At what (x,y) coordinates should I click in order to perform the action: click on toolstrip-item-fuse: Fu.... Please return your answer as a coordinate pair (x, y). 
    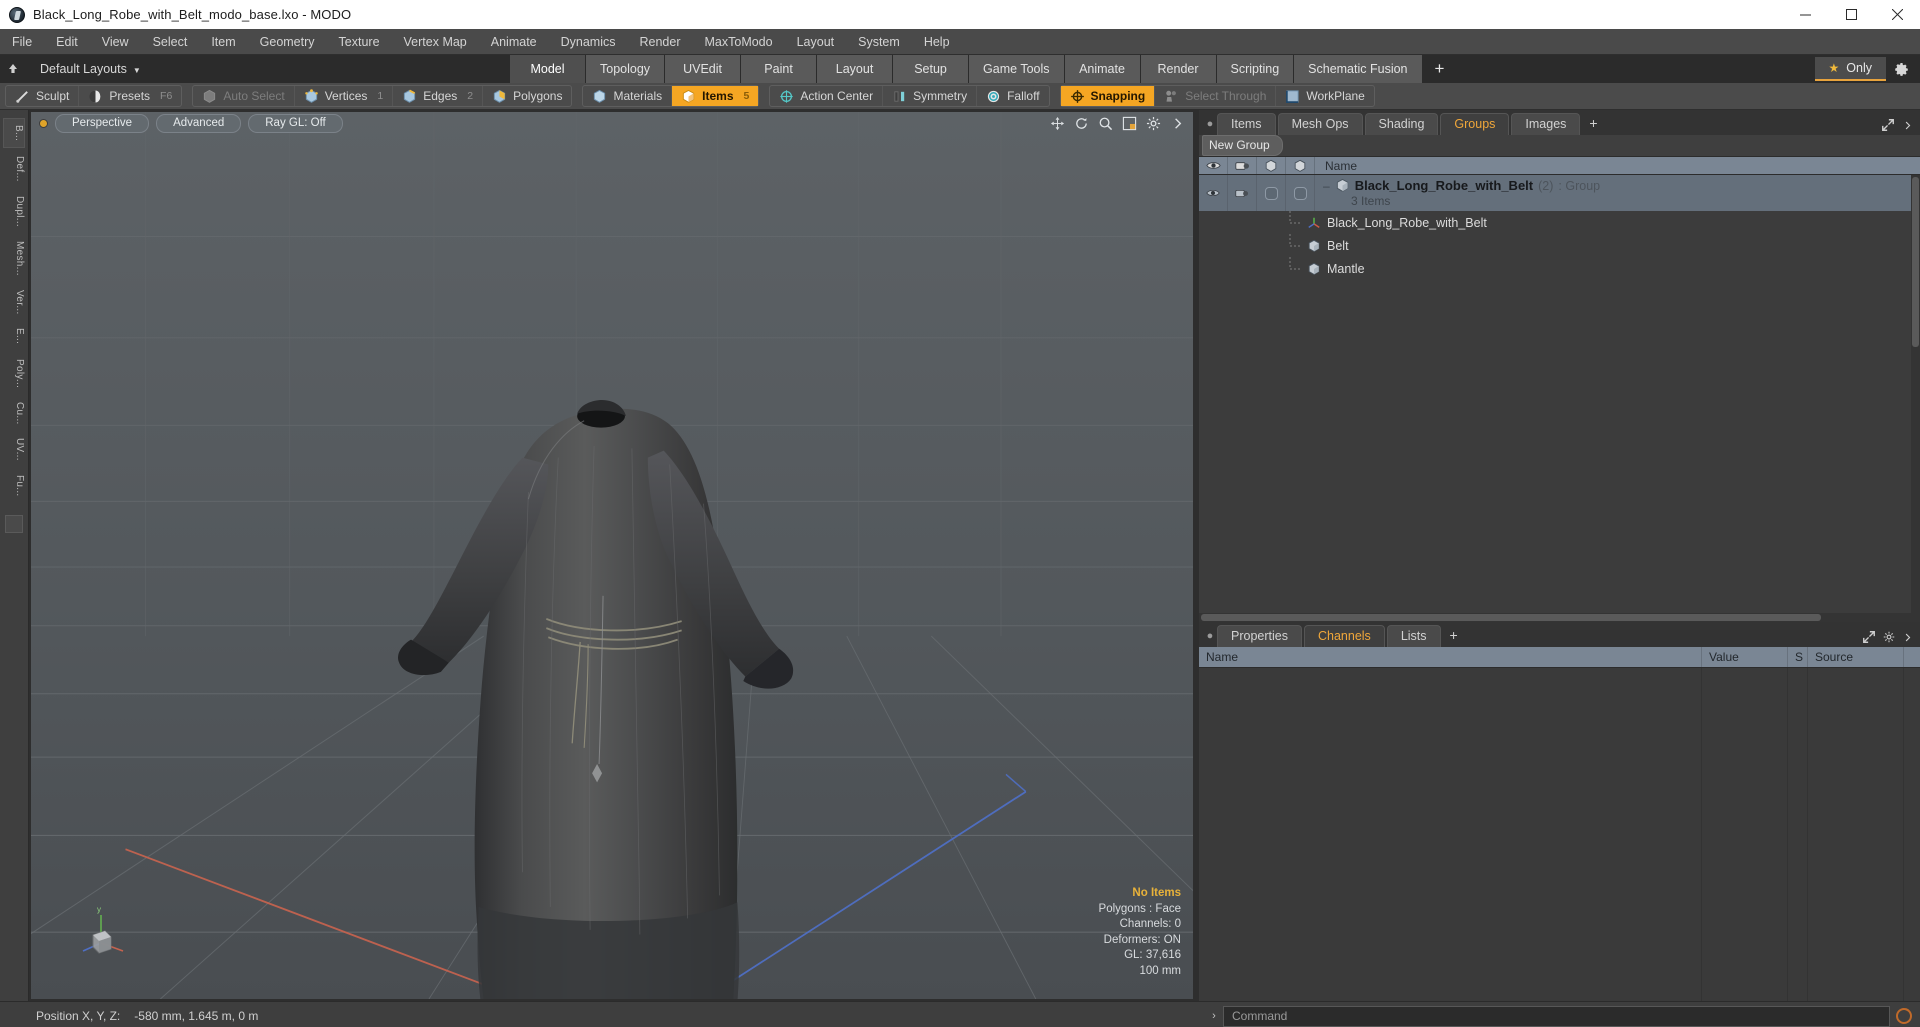
    Looking at the image, I should click on (14, 486).